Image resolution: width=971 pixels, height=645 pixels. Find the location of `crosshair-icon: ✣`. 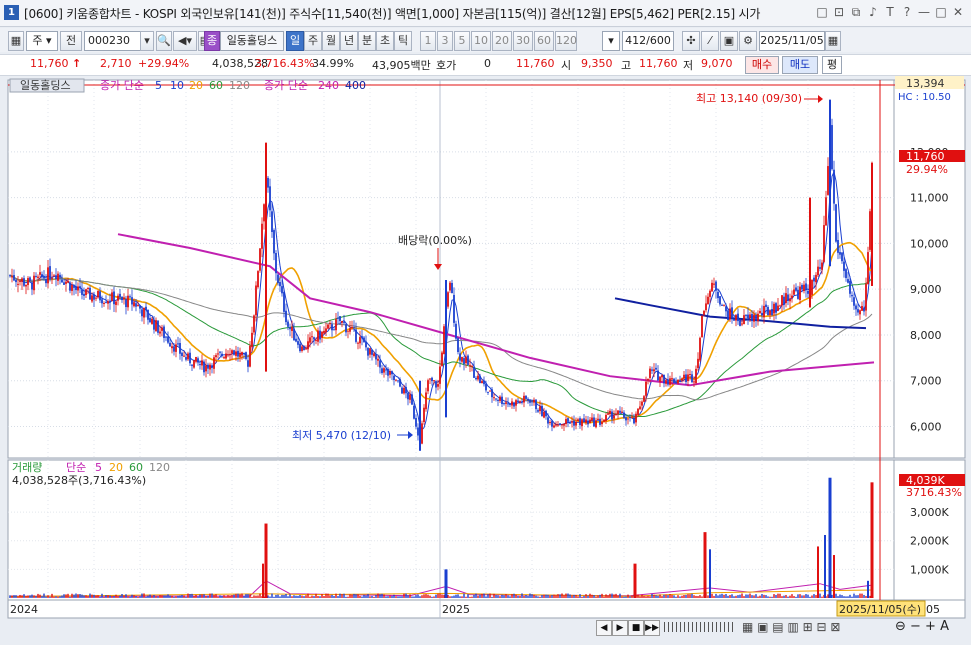

crosshair-icon: ✣ is located at coordinates (691, 41).